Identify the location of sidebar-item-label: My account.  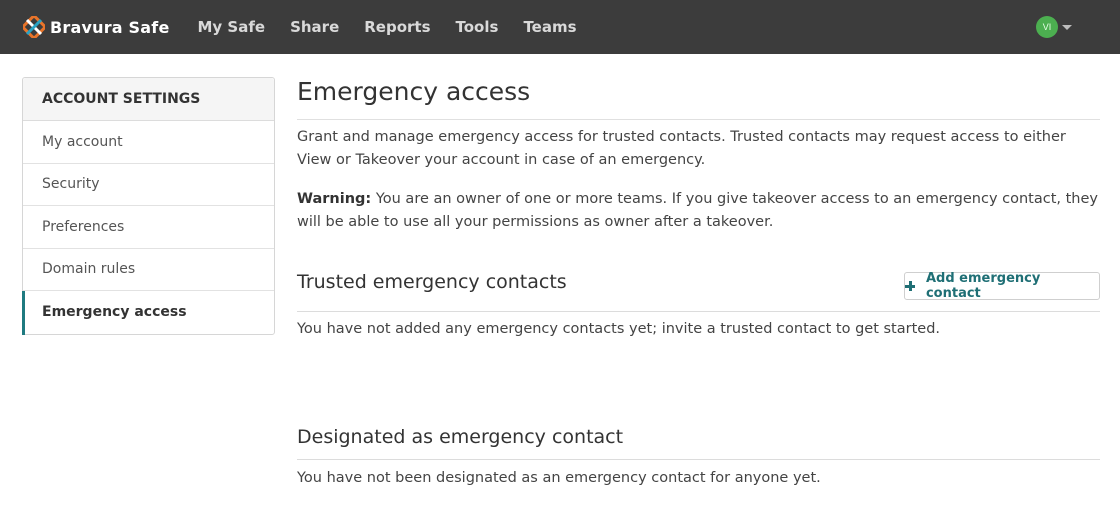
(82, 141).